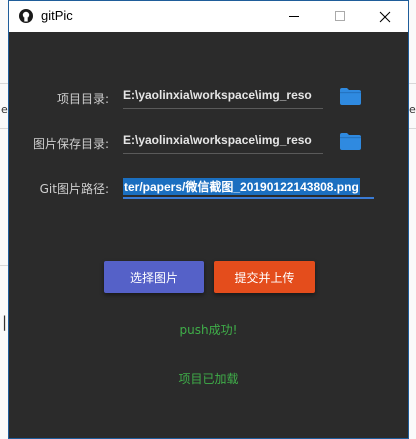 This screenshot has width=416, height=439. I want to click on push-status-message: push成功!, so click(208, 330).